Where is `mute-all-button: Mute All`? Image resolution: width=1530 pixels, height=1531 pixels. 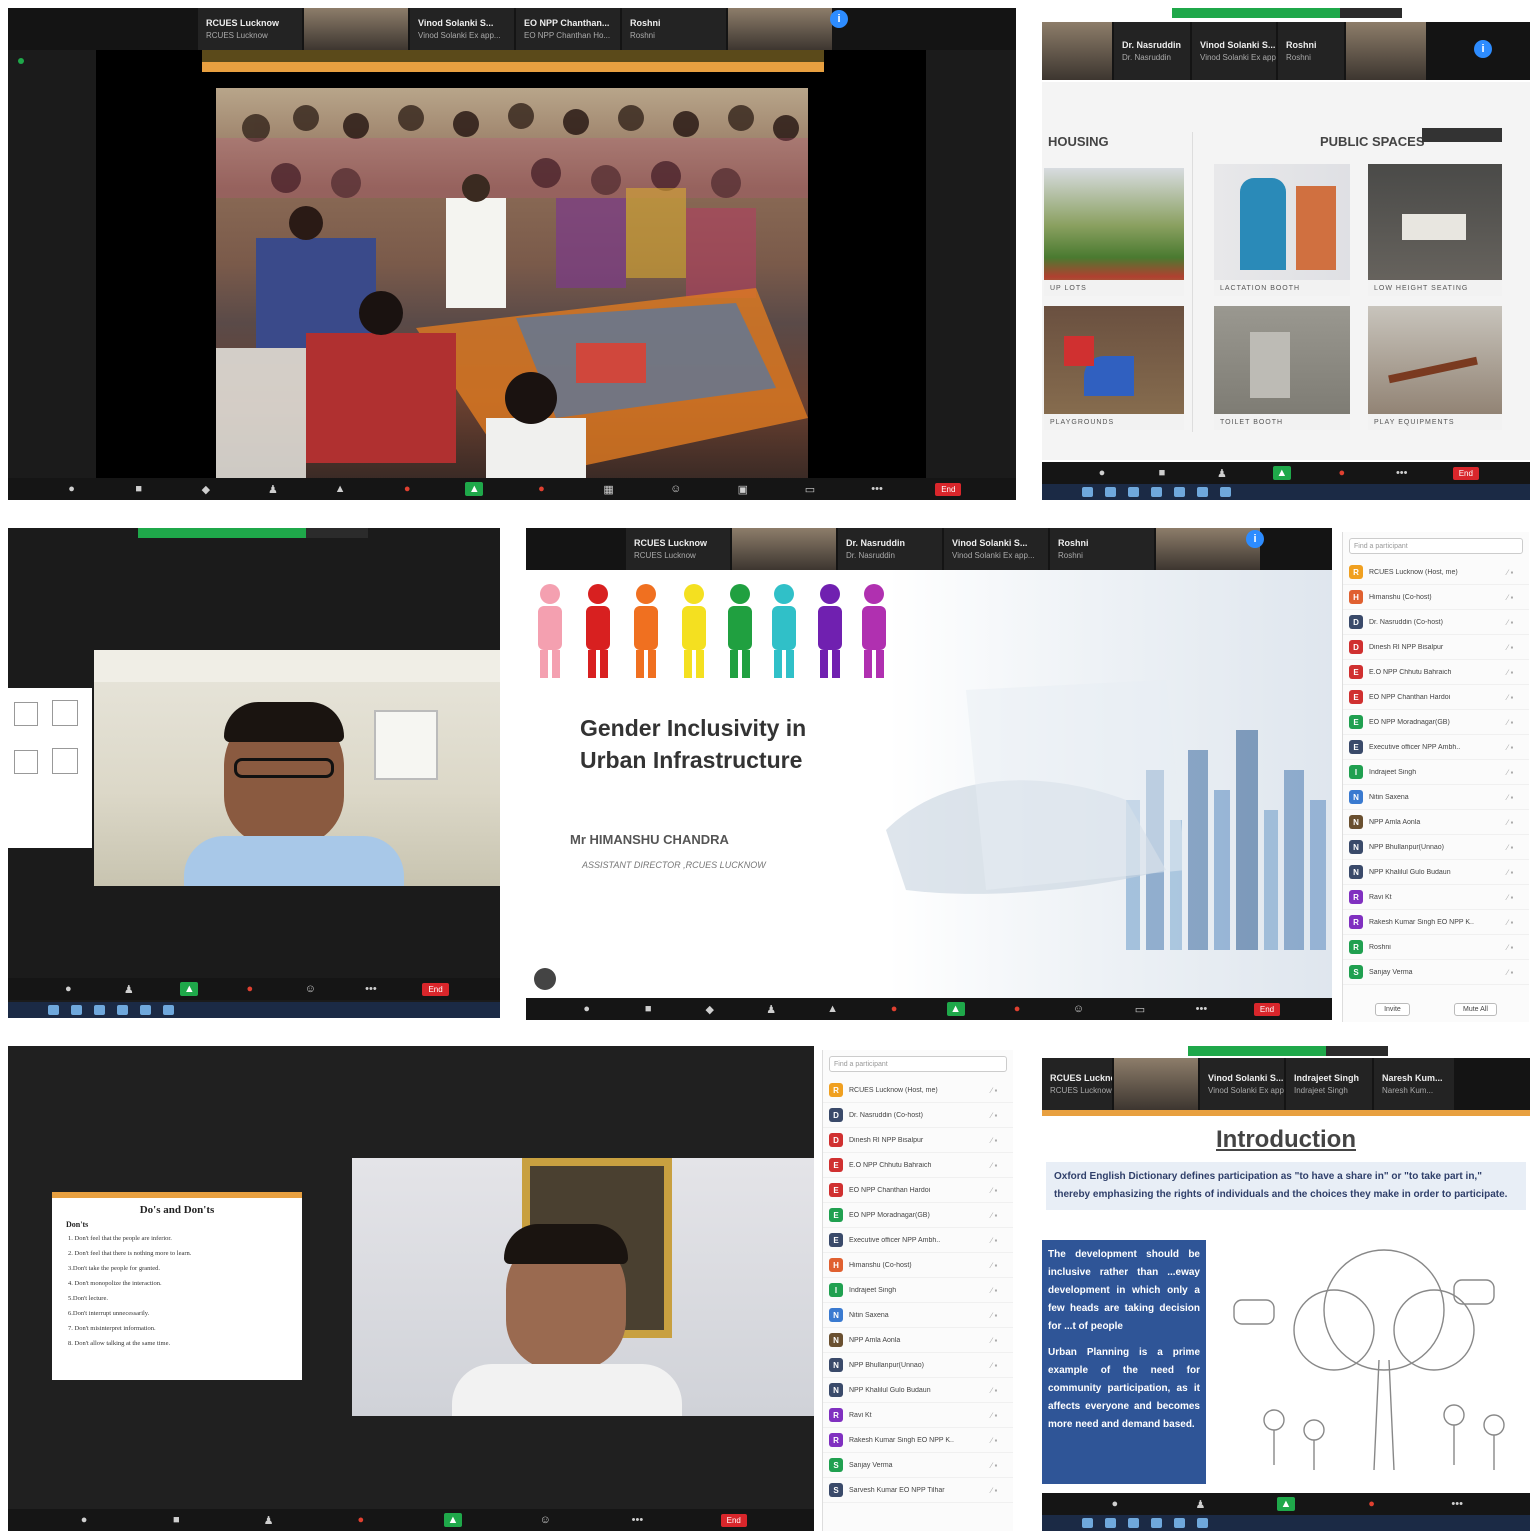 mute-all-button: Mute All is located at coordinates (1475, 1009).